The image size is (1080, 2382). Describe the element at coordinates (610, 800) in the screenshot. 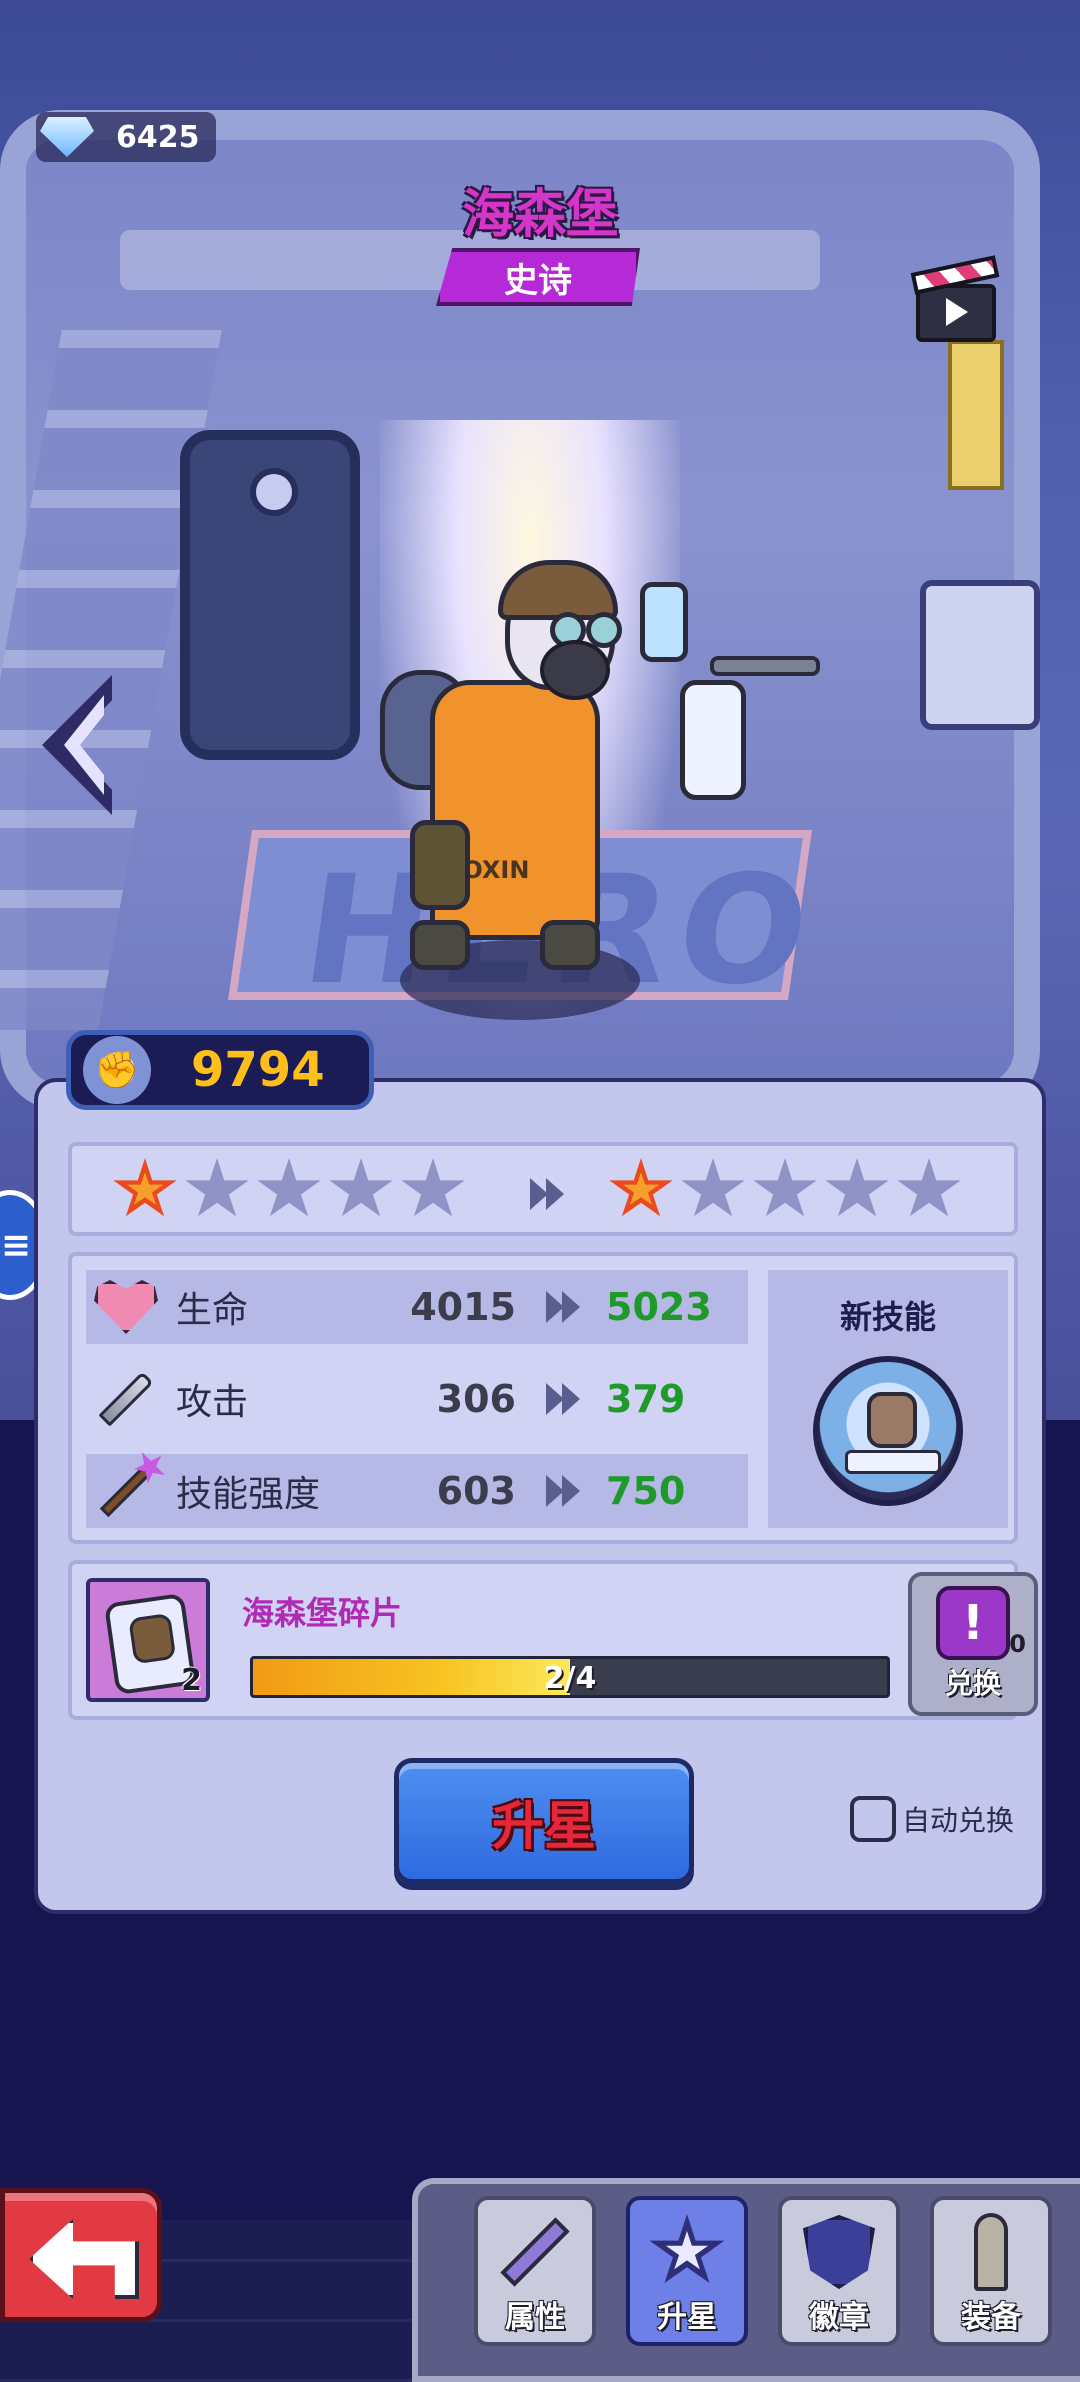

I see `hero-character: TOXIN` at that location.